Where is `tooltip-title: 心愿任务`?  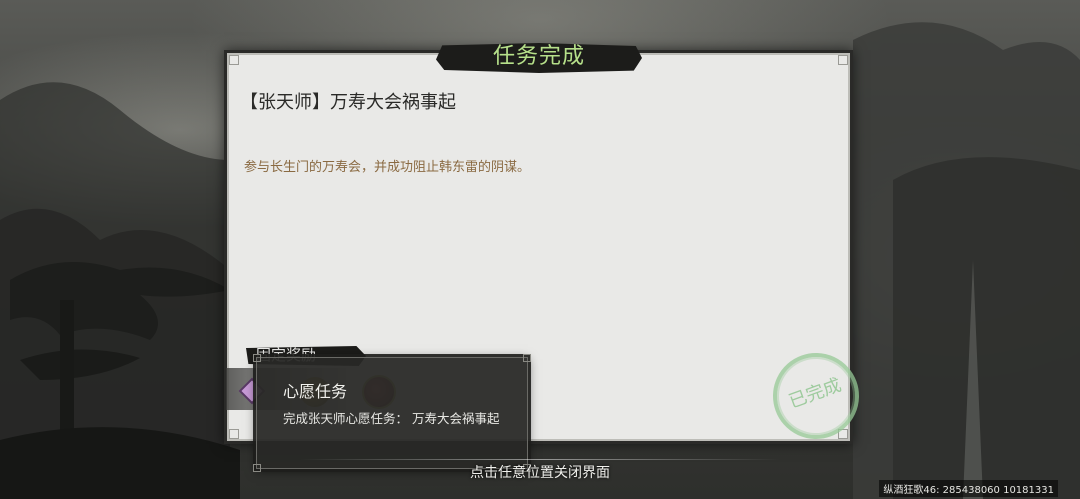
tooltip-title: 心愿任务 is located at coordinates (315, 391).